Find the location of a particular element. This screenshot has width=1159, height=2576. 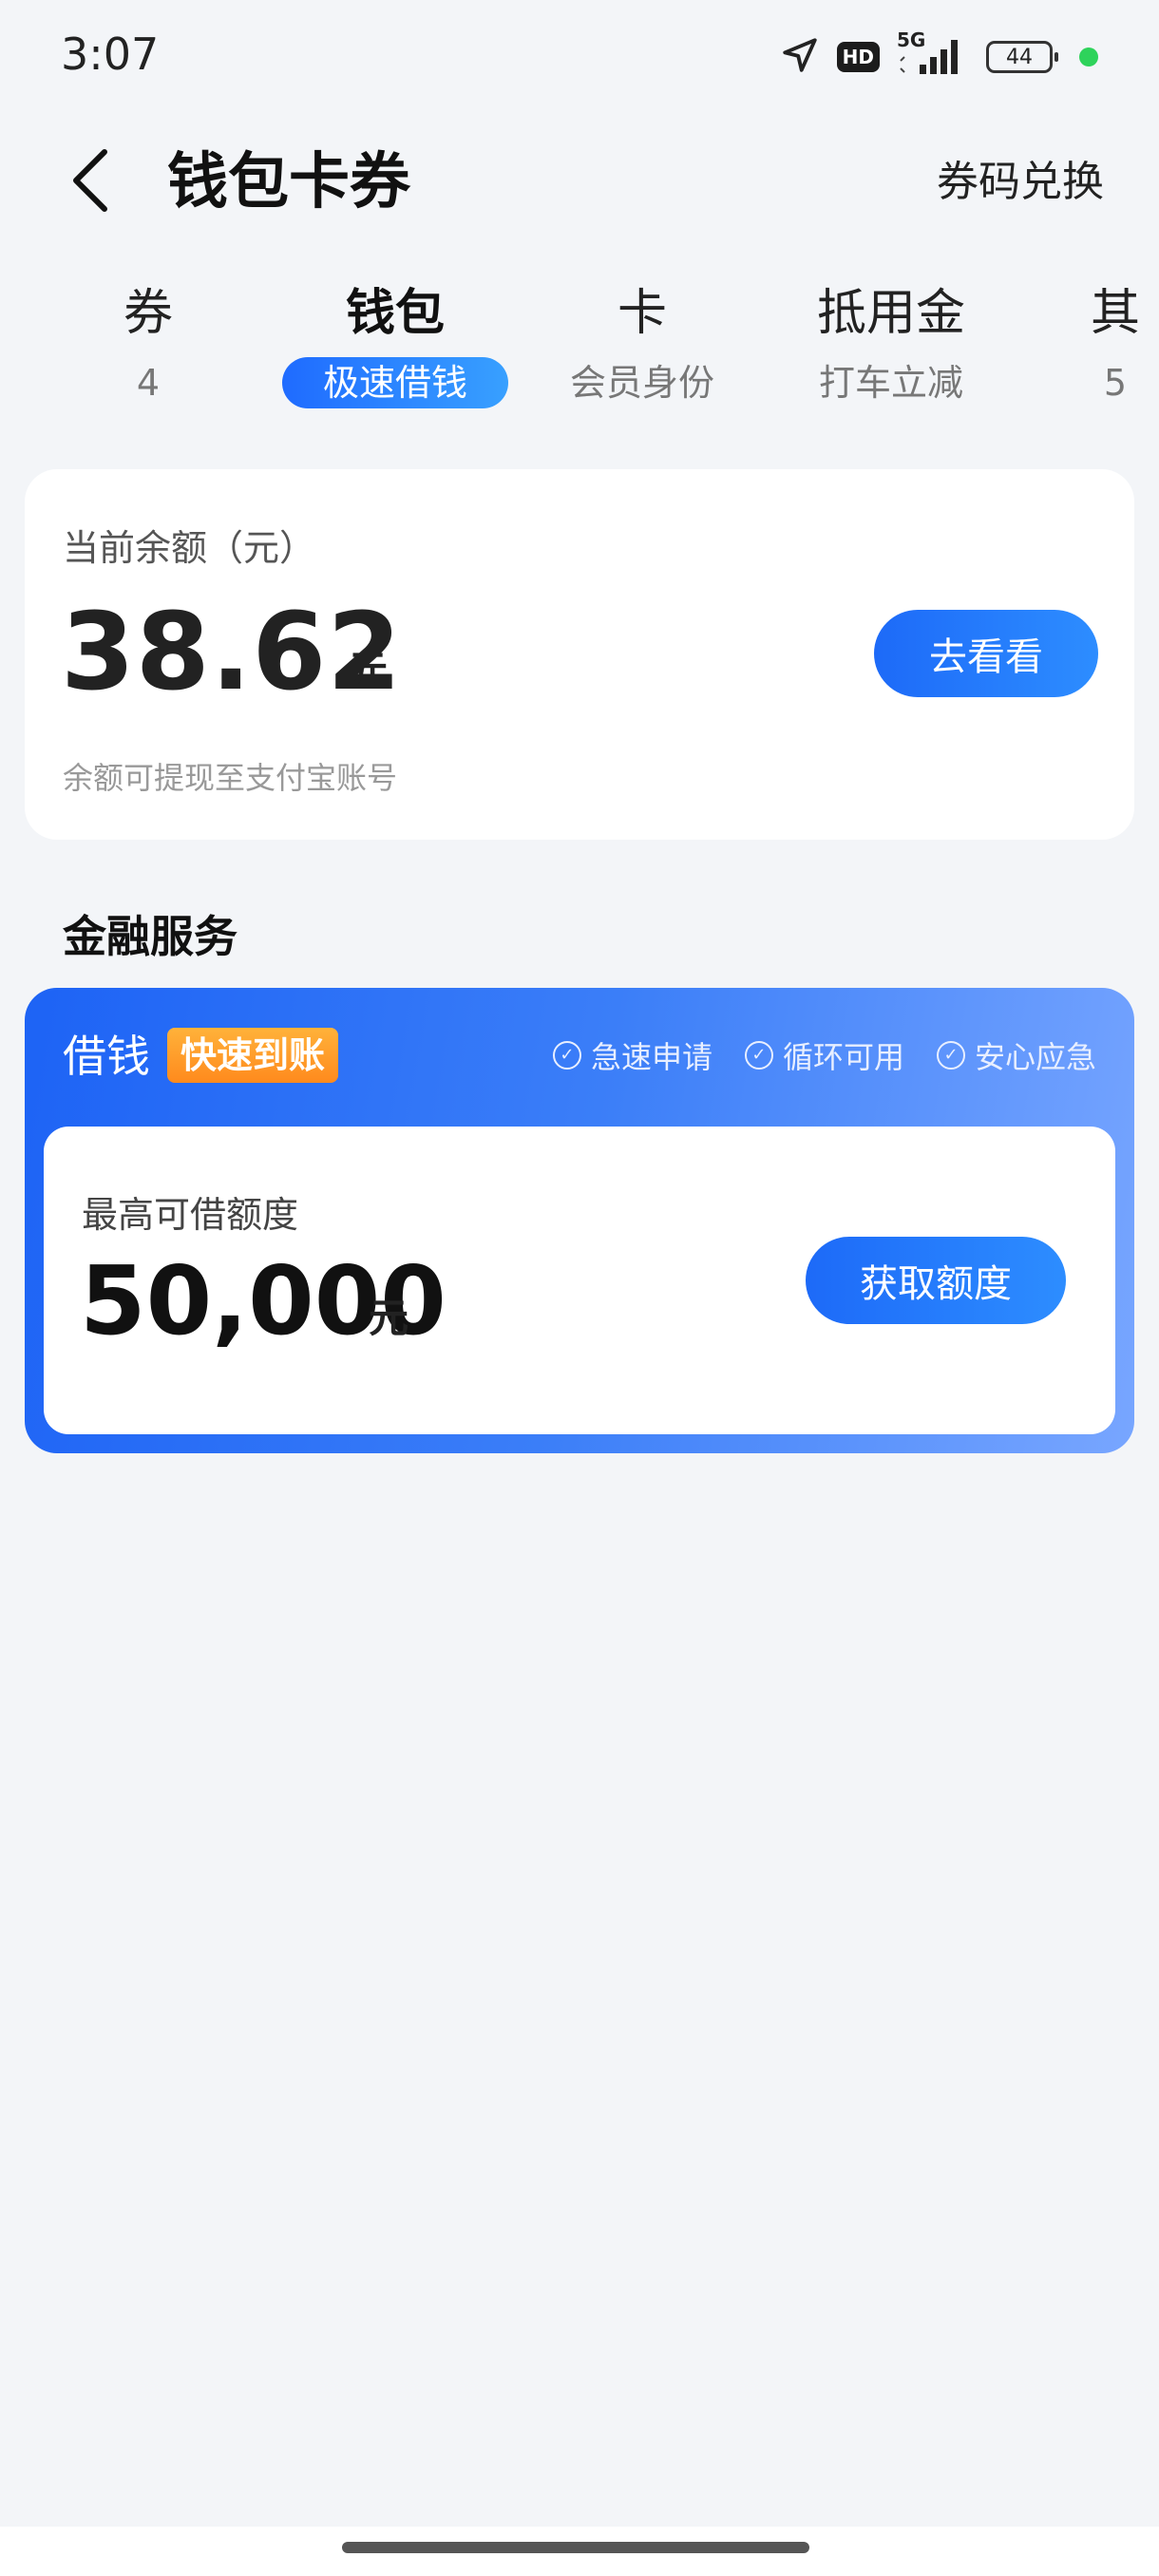

loan-limit-panel: 最高可借额度 50,000 元 获取额度 is located at coordinates (579, 1280).